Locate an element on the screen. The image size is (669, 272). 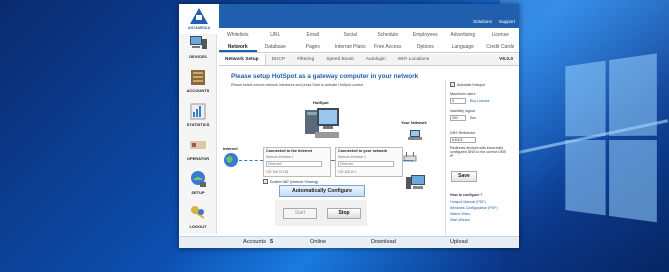
hotspot-manual-link: Hotspot Manual (PDF) is located at coordinates (468, 202).